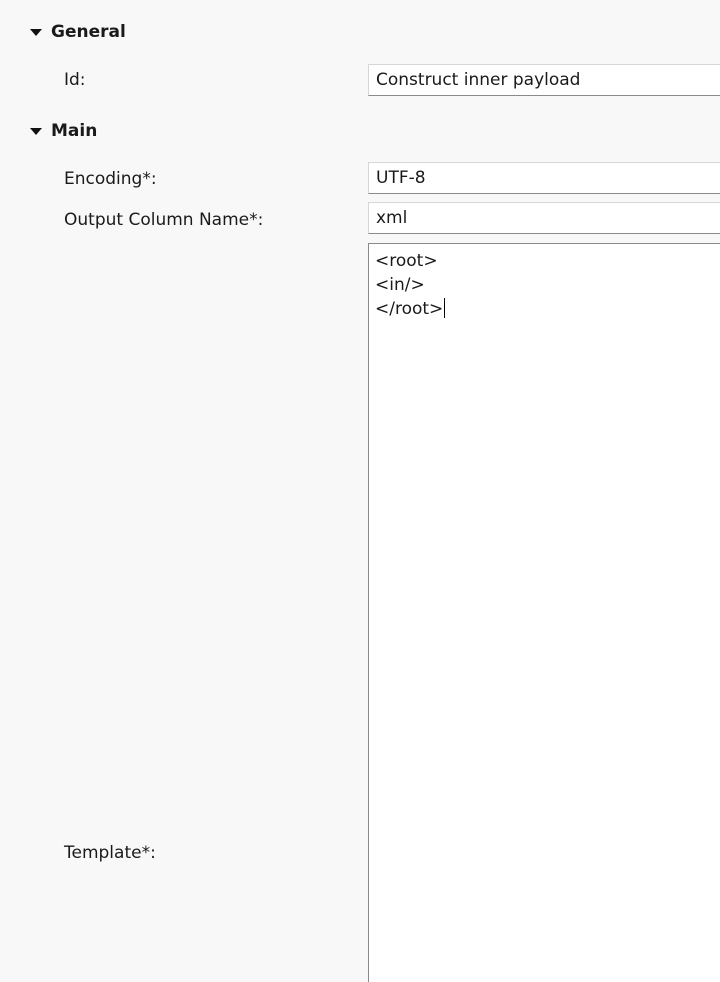  I want to click on template-label: Template*:, so click(110, 853).